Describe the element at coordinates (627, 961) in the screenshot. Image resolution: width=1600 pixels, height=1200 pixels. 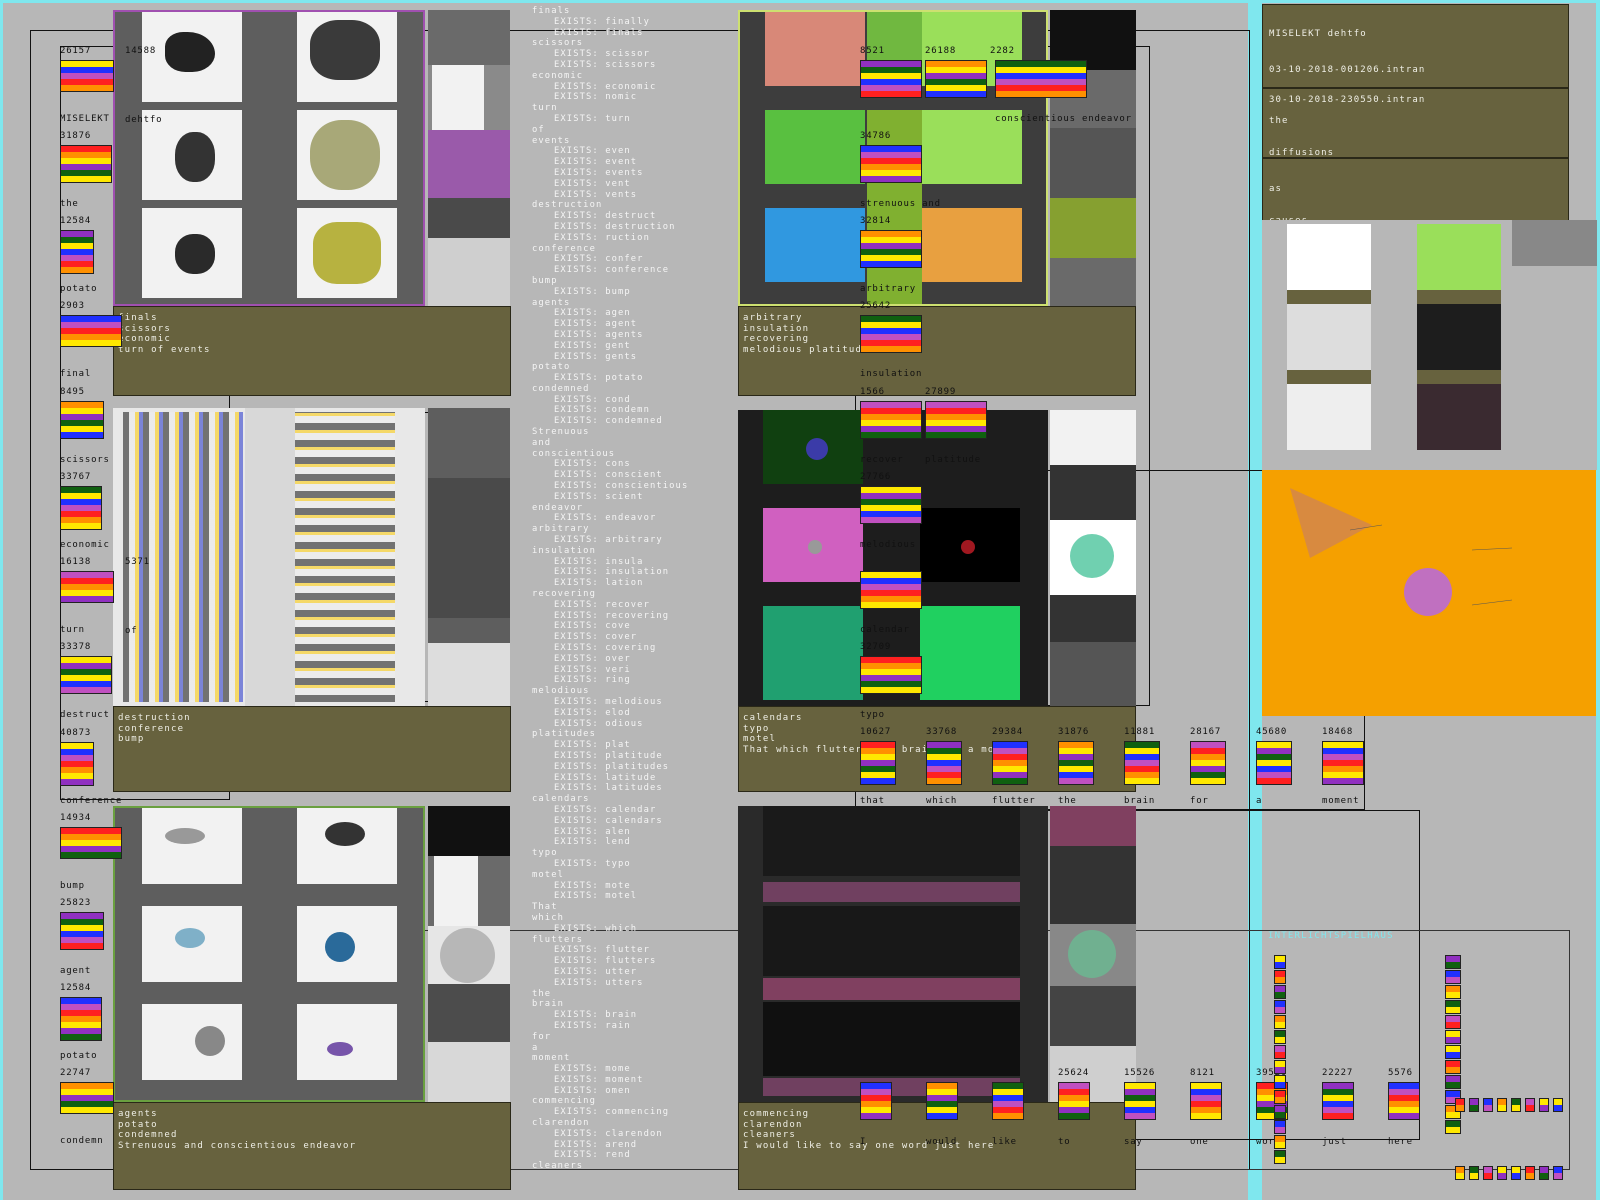
I see `exists-entry: EXISTS: flutters` at that location.